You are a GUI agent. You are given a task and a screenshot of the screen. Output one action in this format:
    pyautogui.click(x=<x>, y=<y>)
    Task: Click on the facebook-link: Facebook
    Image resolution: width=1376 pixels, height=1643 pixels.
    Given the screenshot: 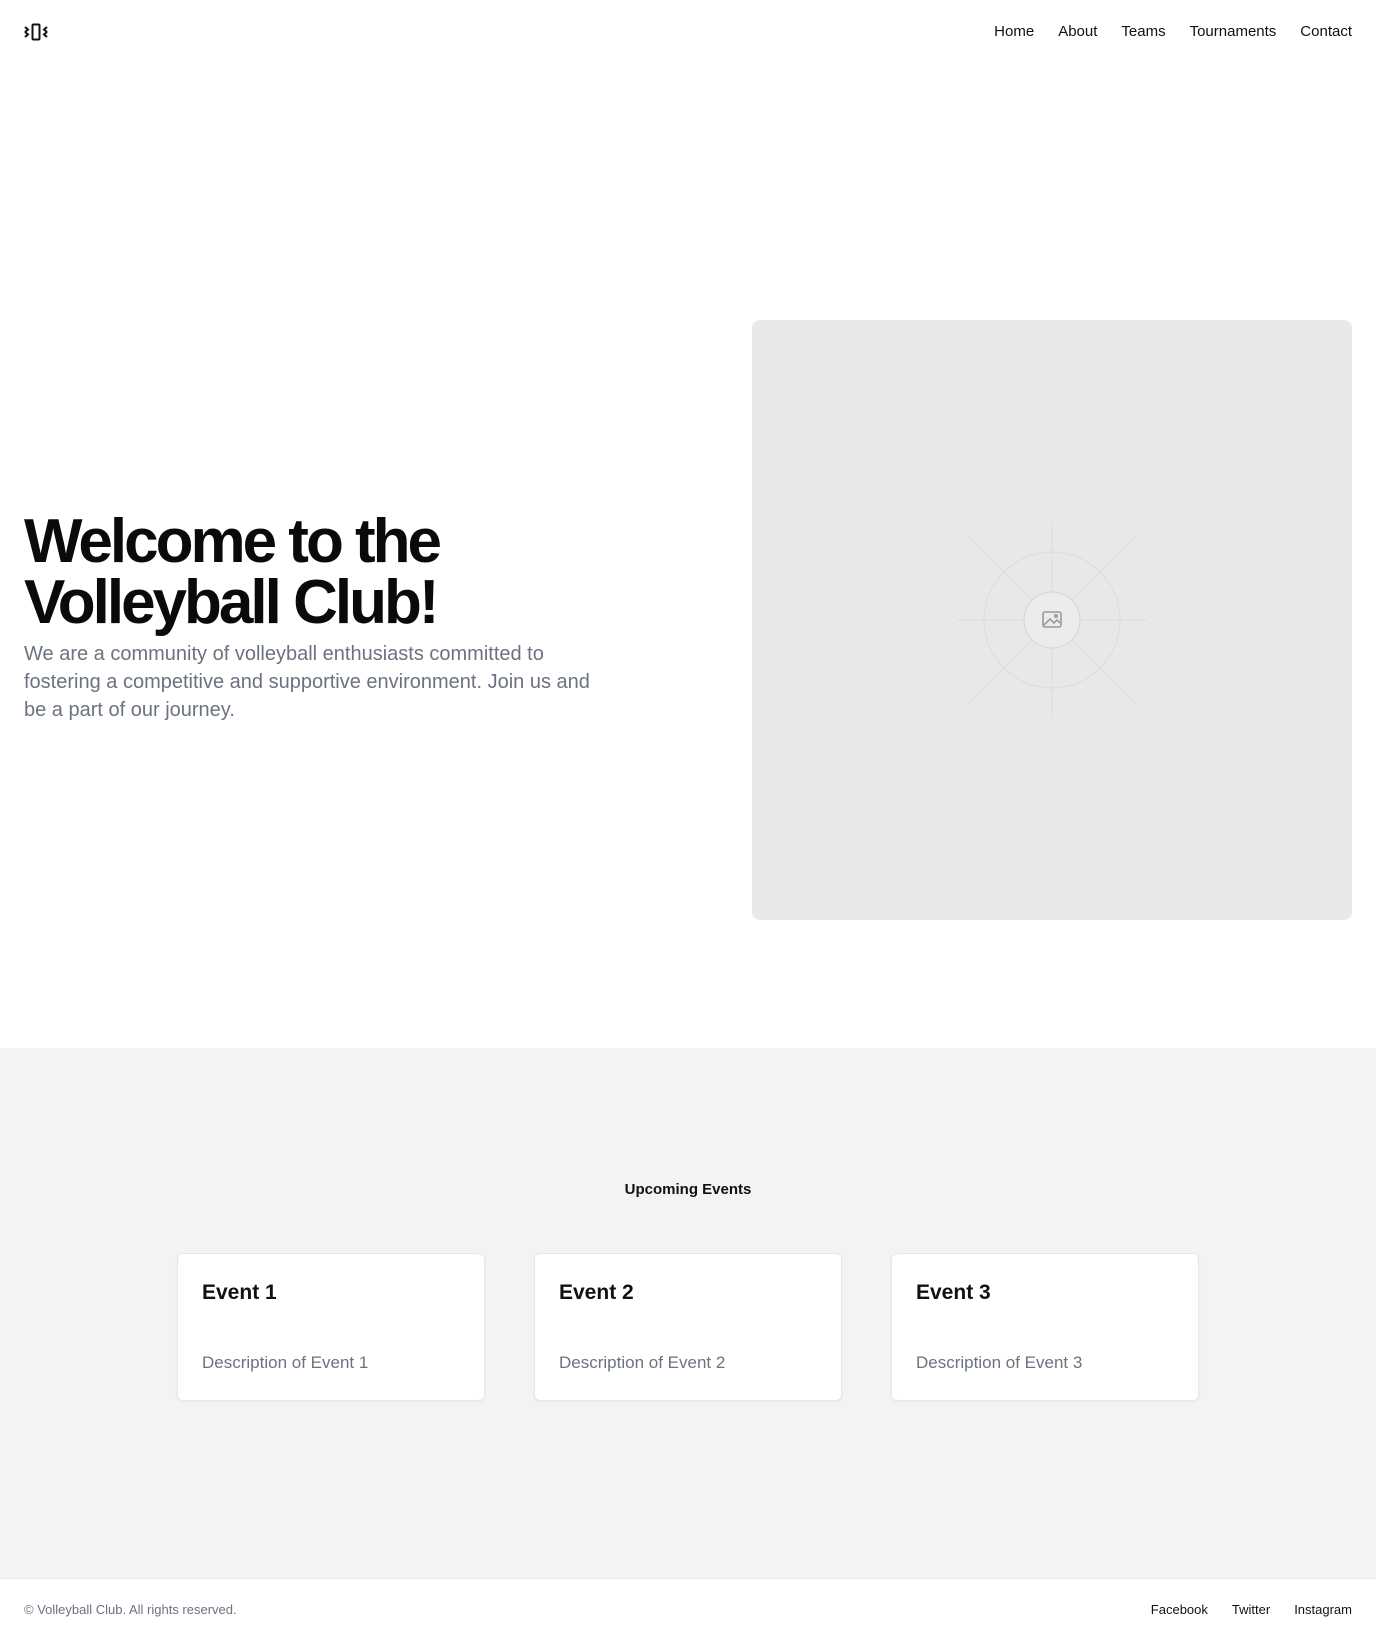 What is the action you would take?
    pyautogui.click(x=1179, y=1610)
    